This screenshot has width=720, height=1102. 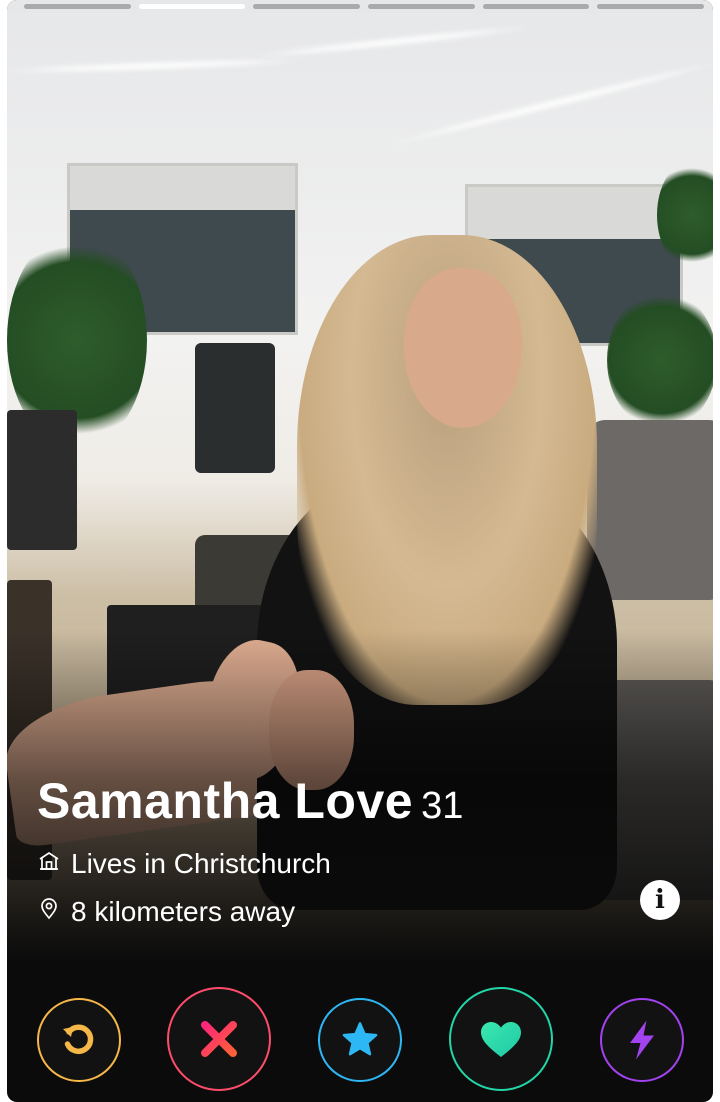 I want to click on x-icon, so click(x=219, y=1039).